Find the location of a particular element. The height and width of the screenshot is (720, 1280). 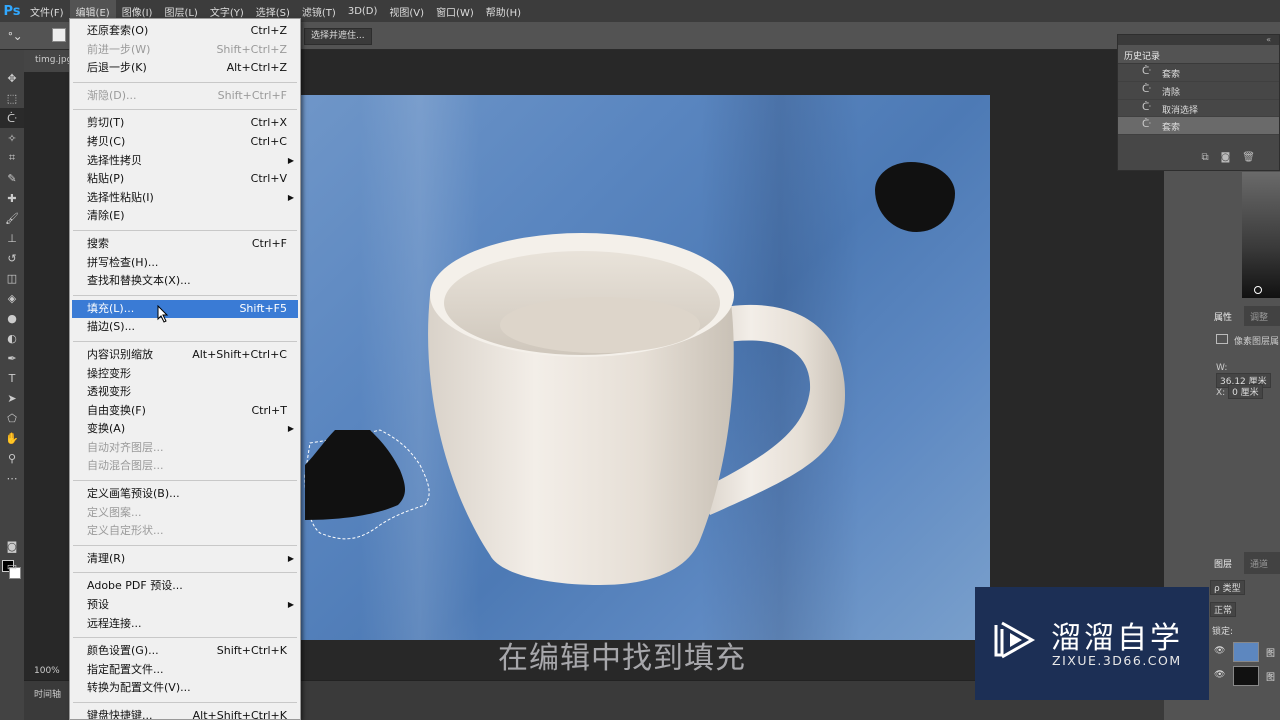

tab-properties: 属性 is located at coordinates (1226, 316).